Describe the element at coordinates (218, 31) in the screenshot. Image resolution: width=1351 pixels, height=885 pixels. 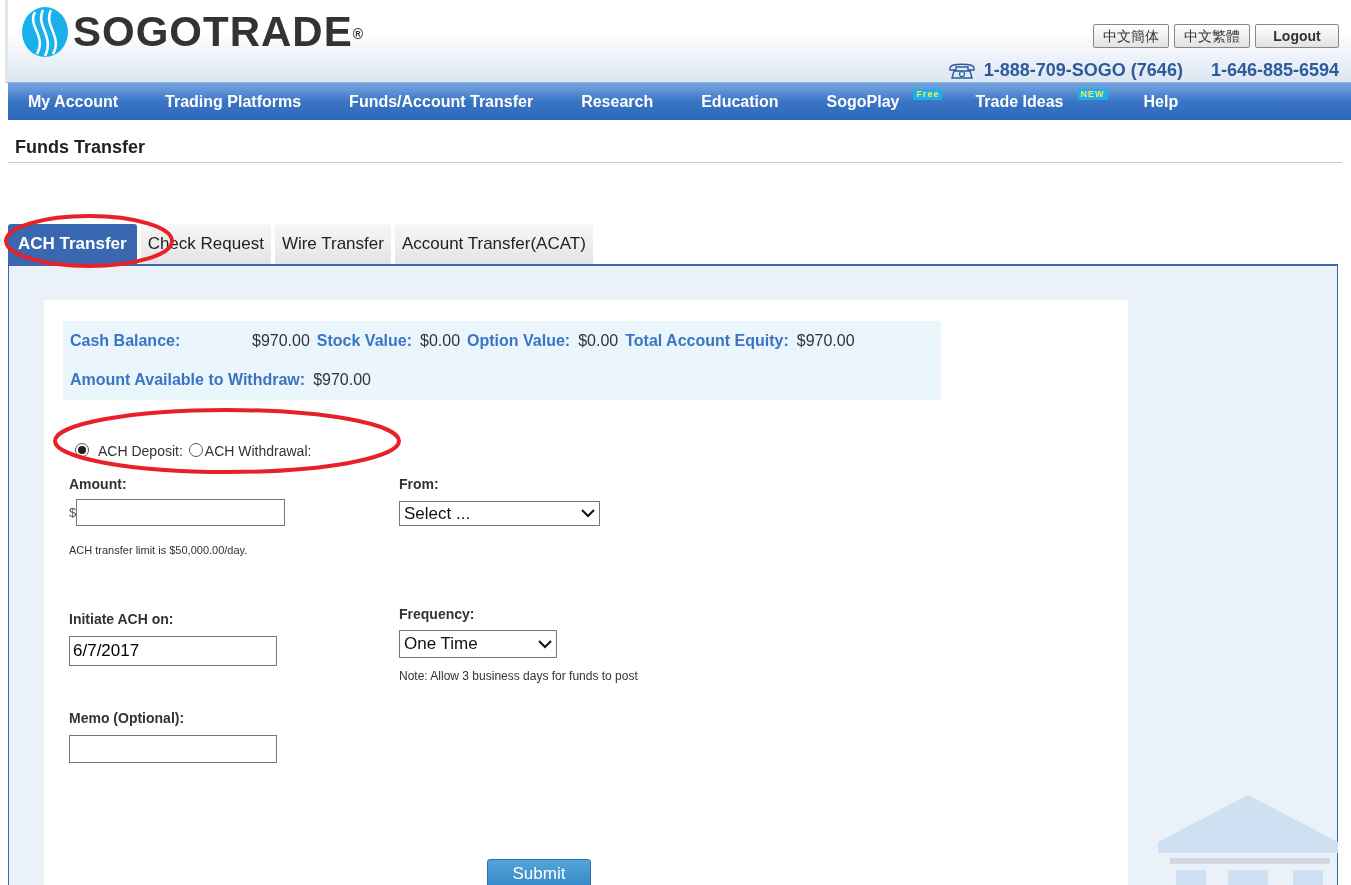
I see `logo-text: SOGOTRADE$^{®}$` at that location.